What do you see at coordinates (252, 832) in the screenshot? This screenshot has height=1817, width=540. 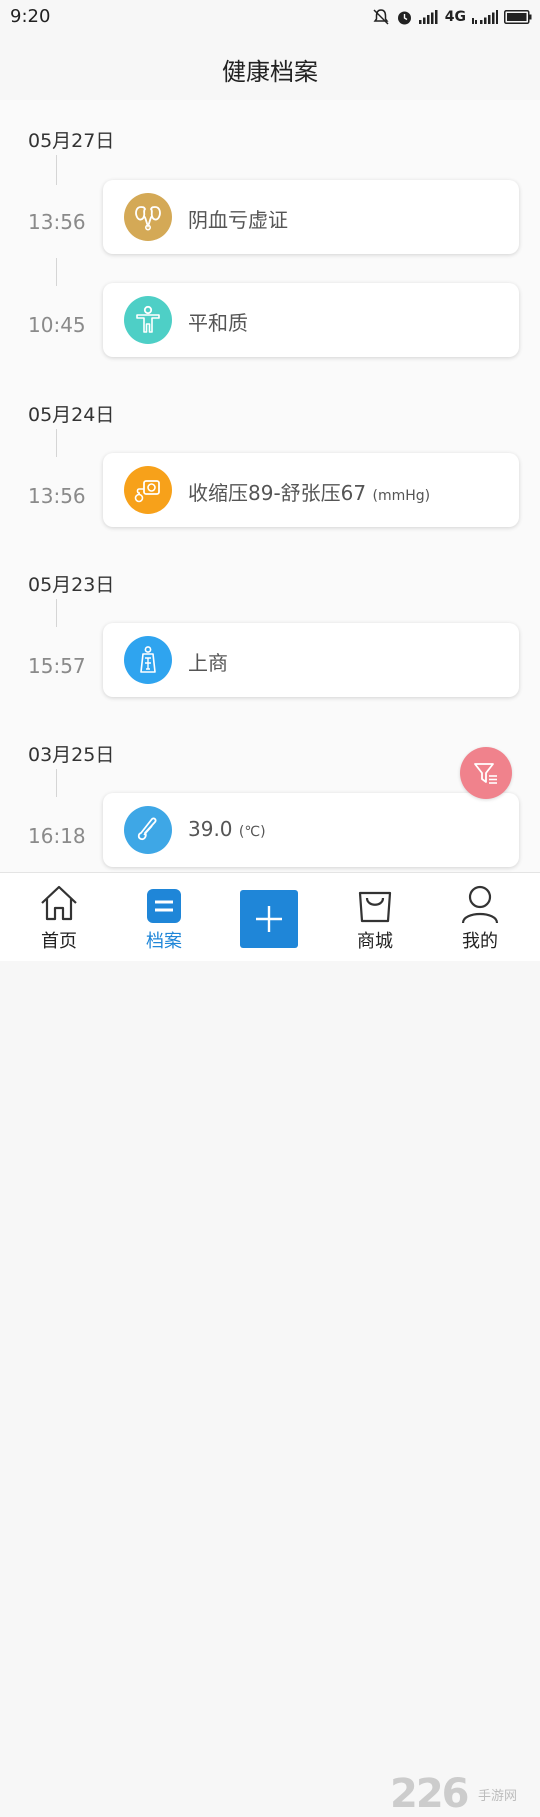 I see `temperature-unit: (℃)` at bounding box center [252, 832].